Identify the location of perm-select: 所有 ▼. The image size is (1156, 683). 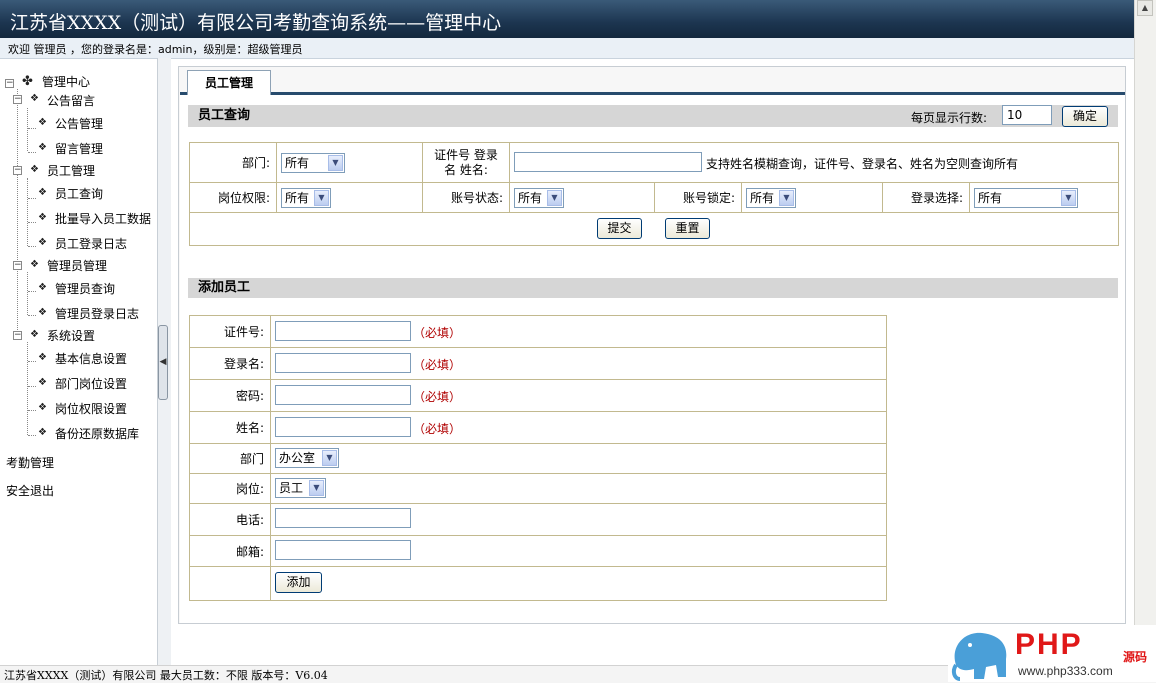
(306, 198).